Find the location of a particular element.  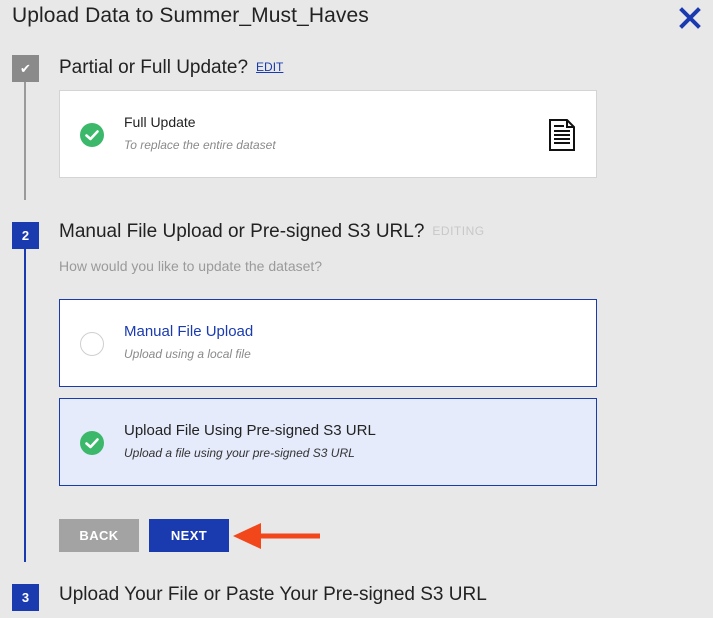

checkmark-icon: ✔ is located at coordinates (25, 68).